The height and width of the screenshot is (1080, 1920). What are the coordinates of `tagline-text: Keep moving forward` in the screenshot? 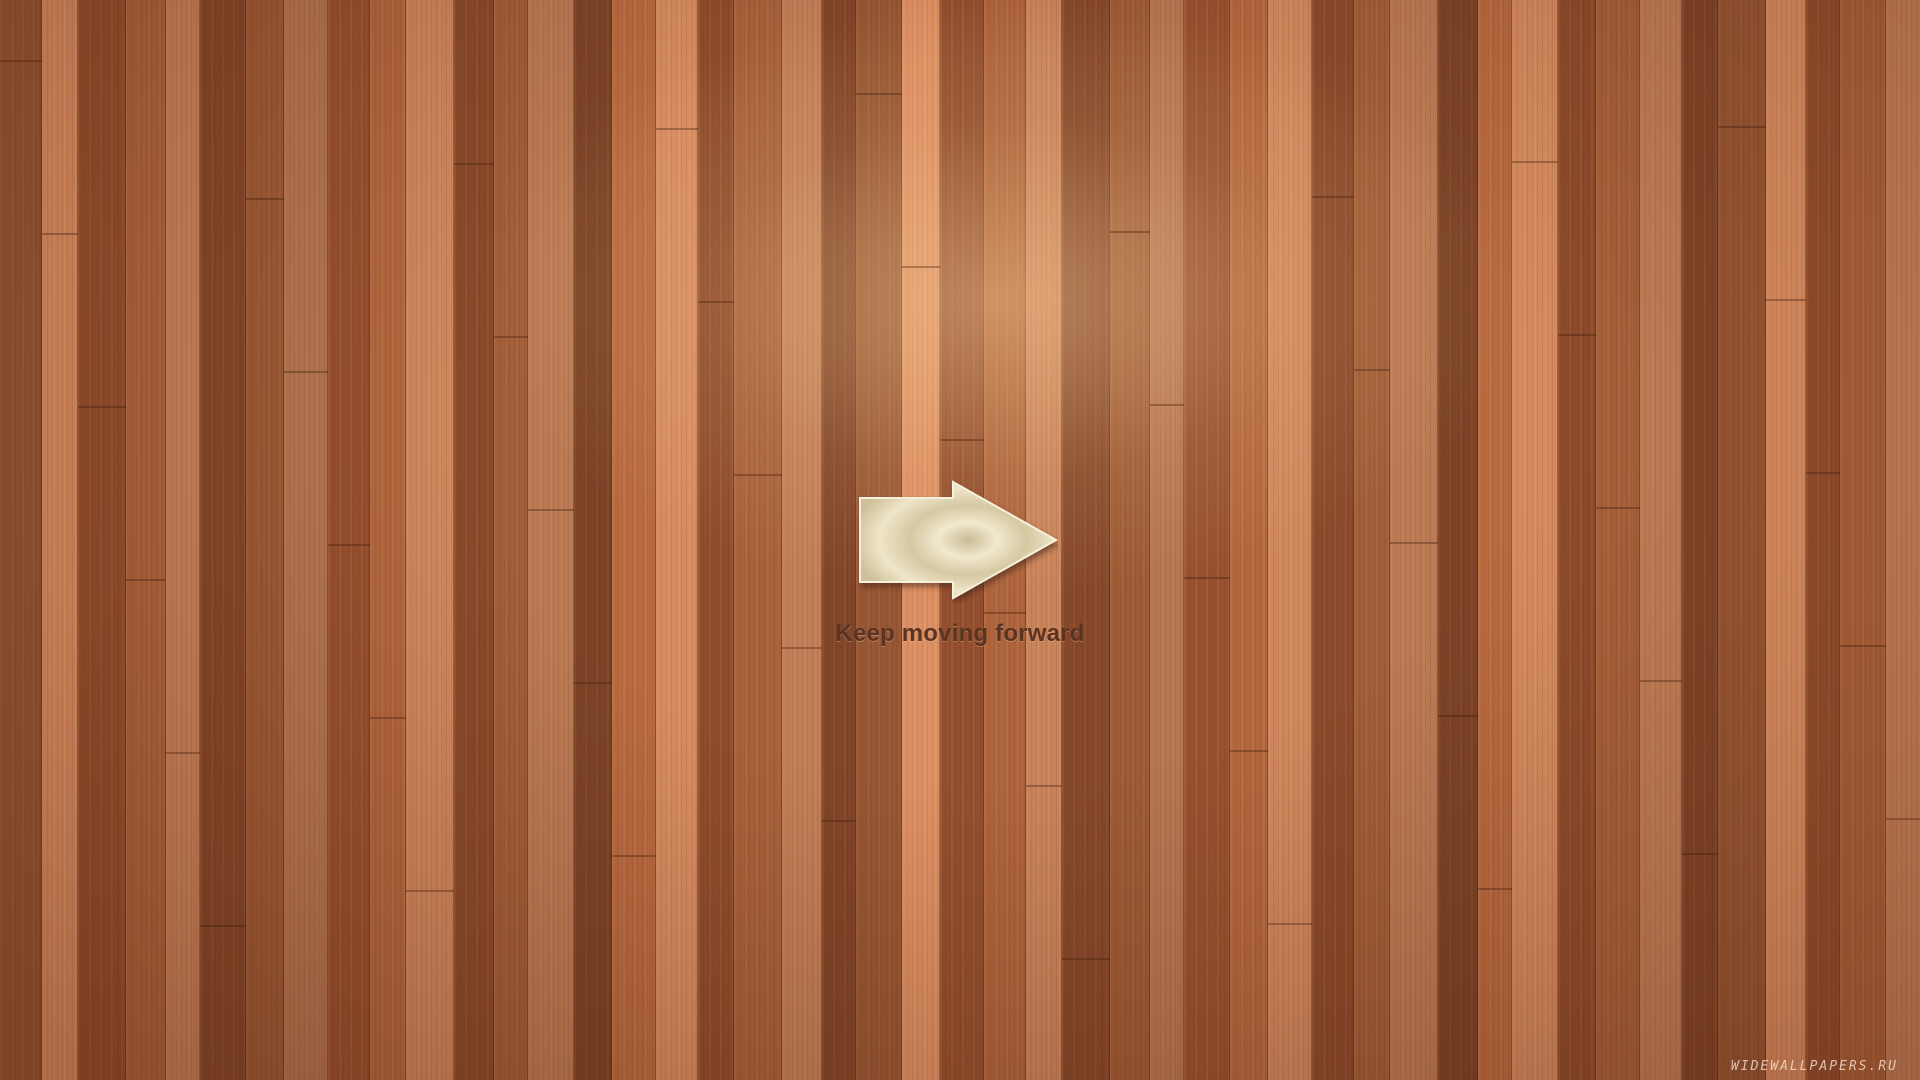 It's located at (960, 633).